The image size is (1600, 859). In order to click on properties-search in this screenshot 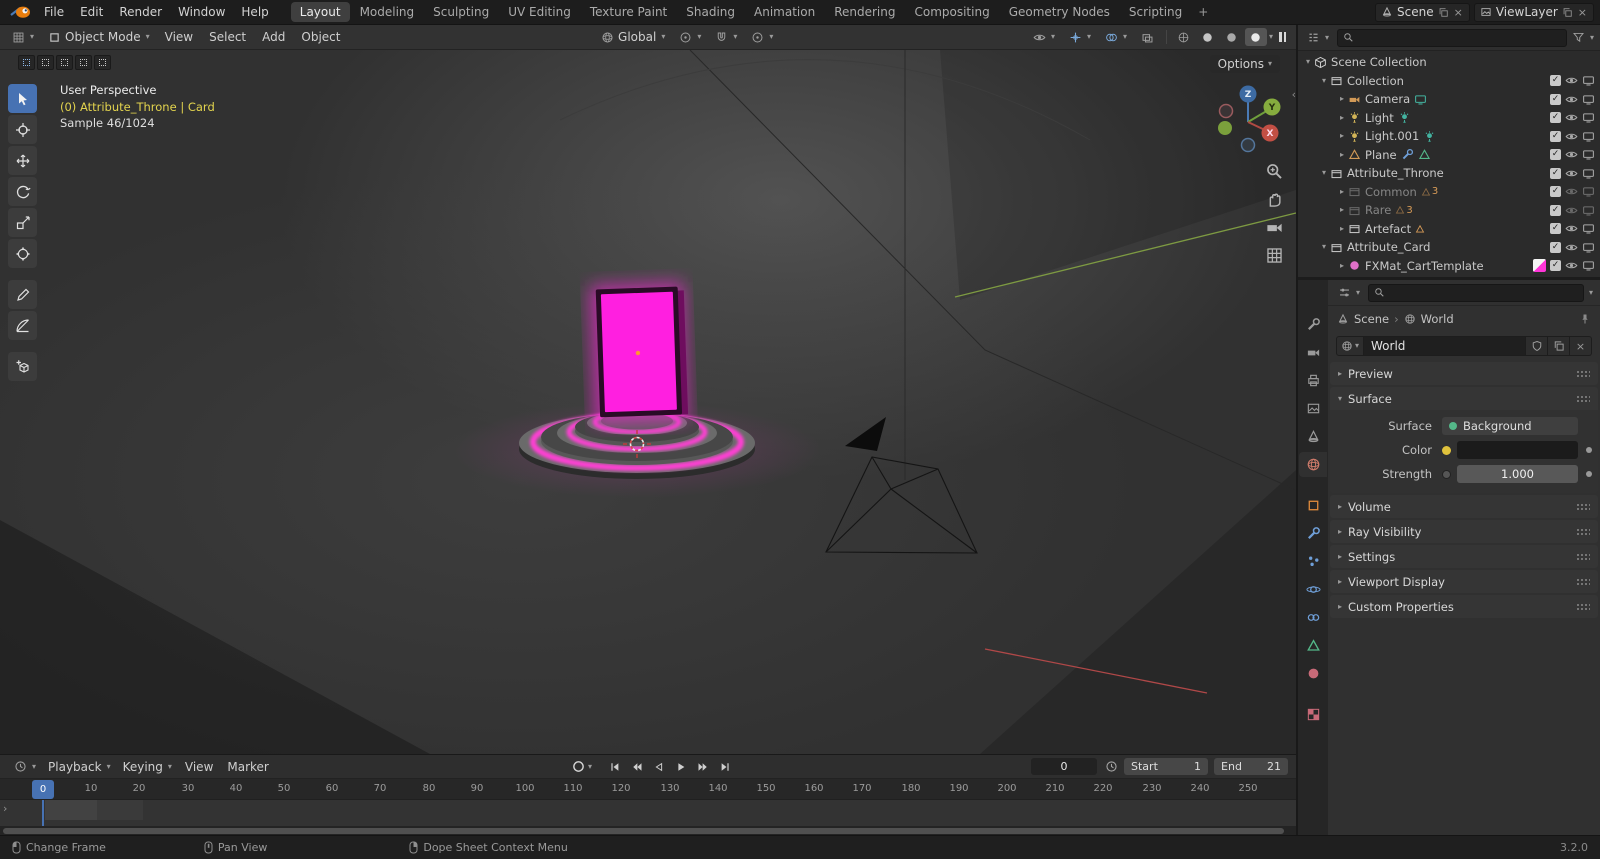, I will do `click(1476, 292)`.